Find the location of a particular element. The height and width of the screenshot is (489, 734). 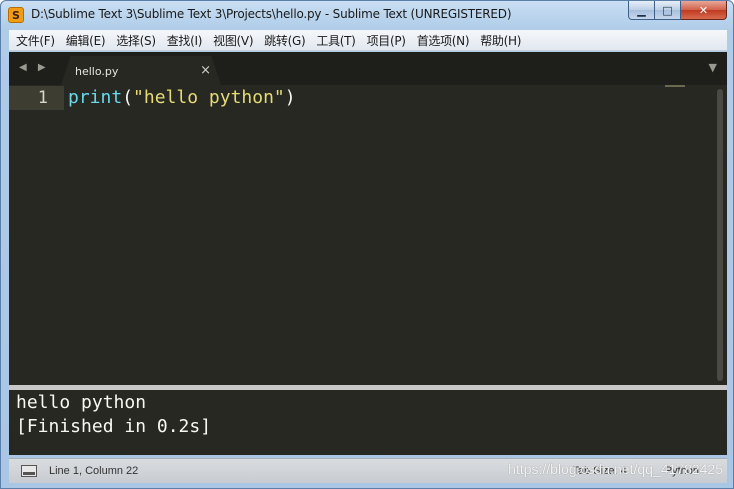

line-gutter: 1 is located at coordinates (36, 235).